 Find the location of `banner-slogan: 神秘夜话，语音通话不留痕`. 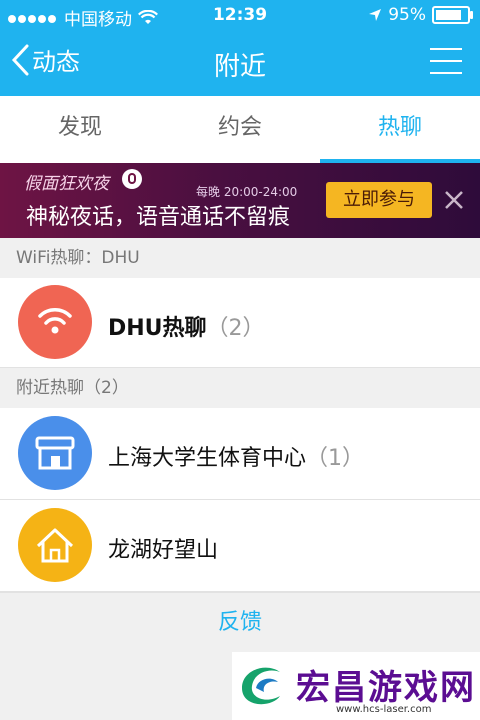

banner-slogan: 神秘夜话，语音通话不留痕 is located at coordinates (158, 217).